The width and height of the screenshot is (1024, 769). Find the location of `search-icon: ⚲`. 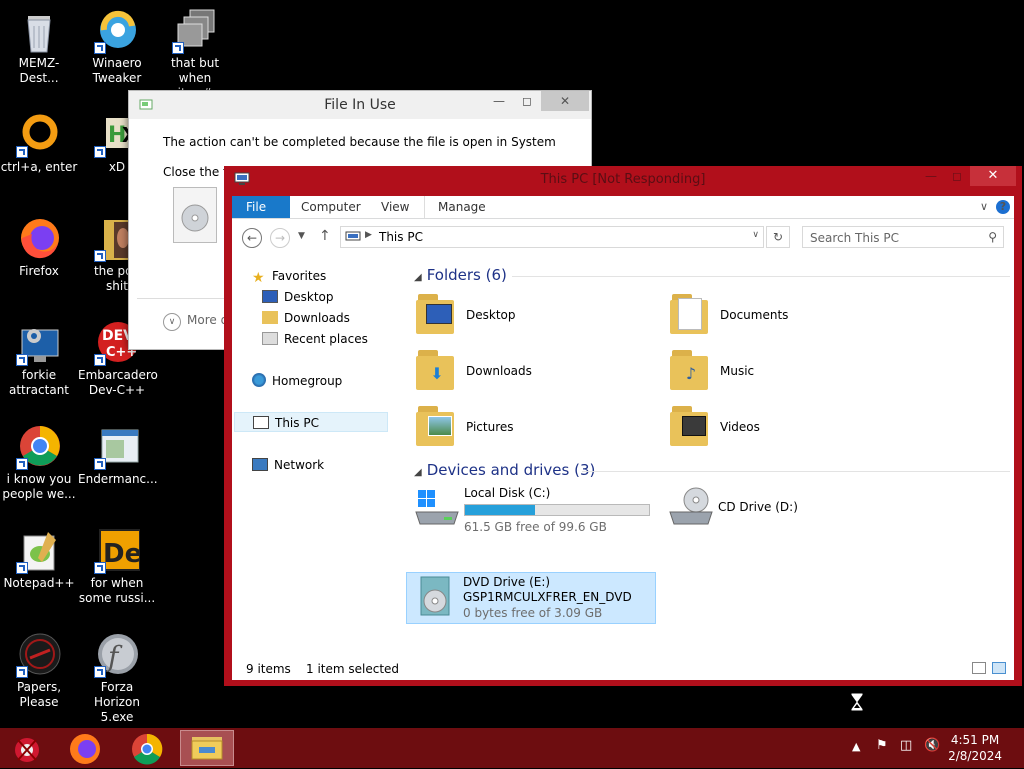

search-icon: ⚲ is located at coordinates (992, 237).